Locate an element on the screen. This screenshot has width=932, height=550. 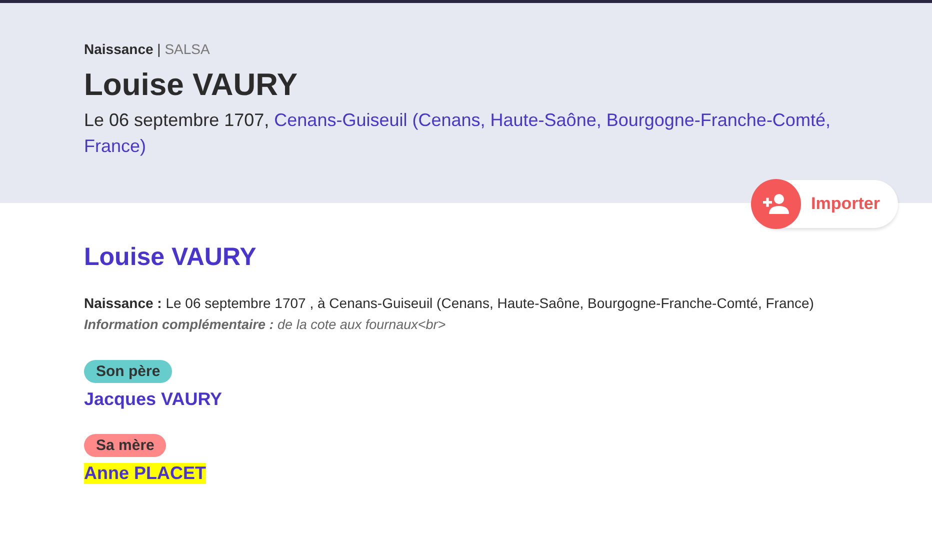
event-details: Le 06 septembre 1707, Cenans-Guiseuil (Cenans, Haute-Saône, Bourgogne-Franche-Comté, France) is located at coordinates (458, 133).